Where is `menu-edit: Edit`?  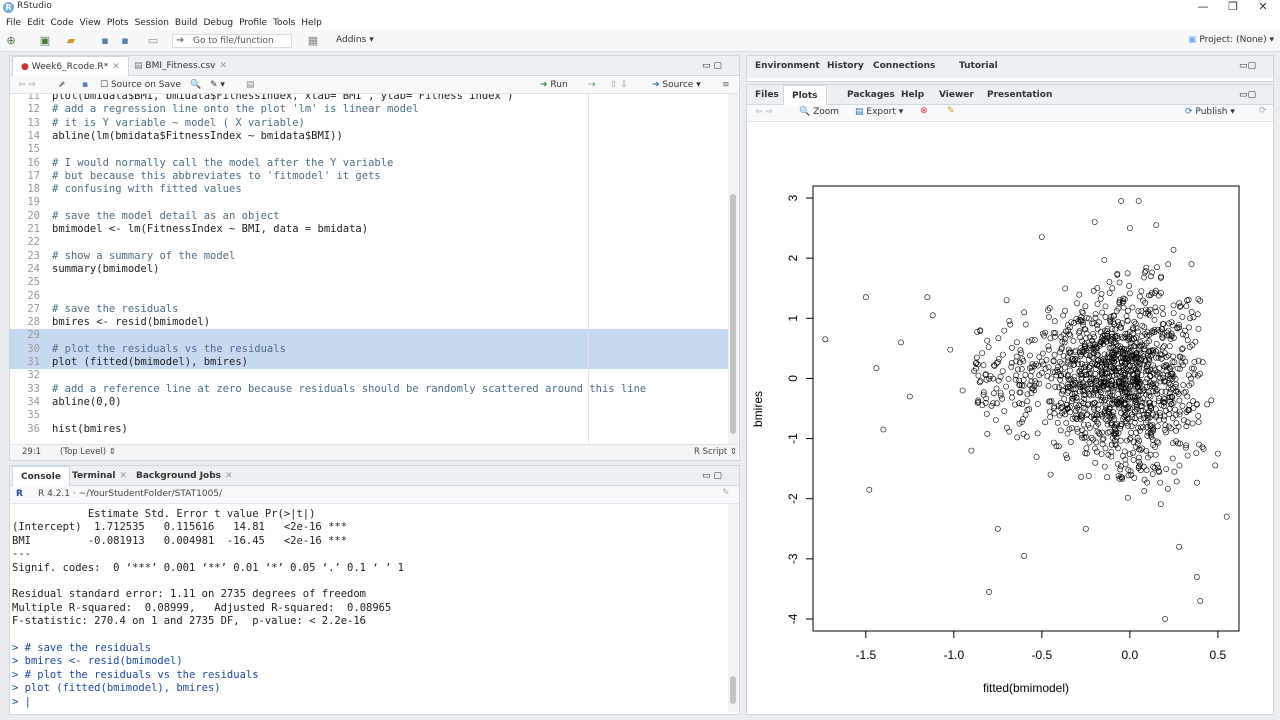
menu-edit: Edit is located at coordinates (35, 23).